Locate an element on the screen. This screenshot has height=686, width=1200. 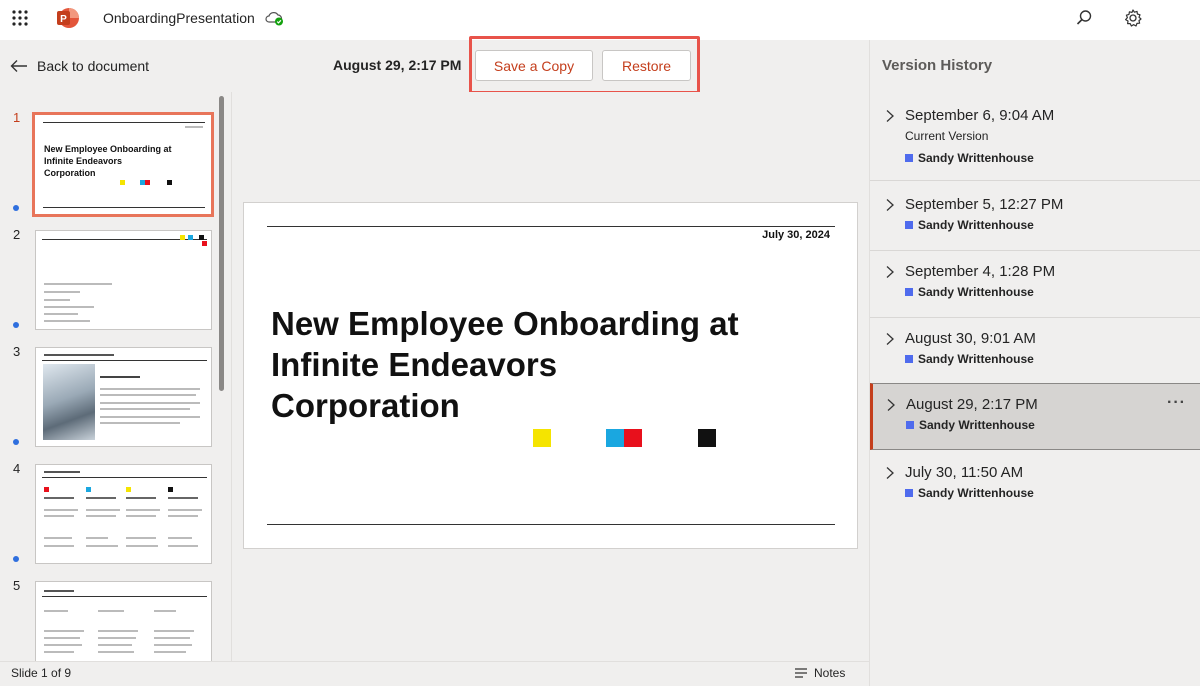
thumbnail-row-5: 5 is located at coordinates (115, 619).